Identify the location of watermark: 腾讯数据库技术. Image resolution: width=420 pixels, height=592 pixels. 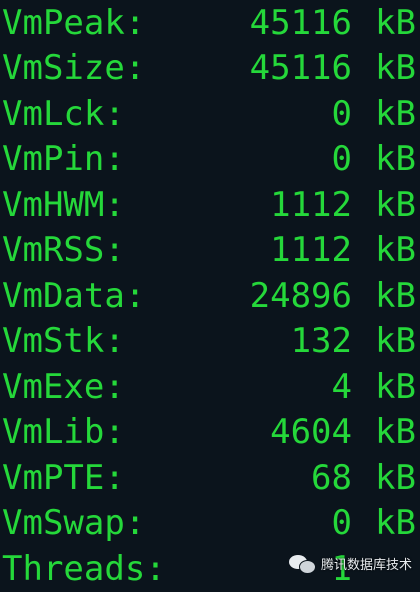
(350, 563).